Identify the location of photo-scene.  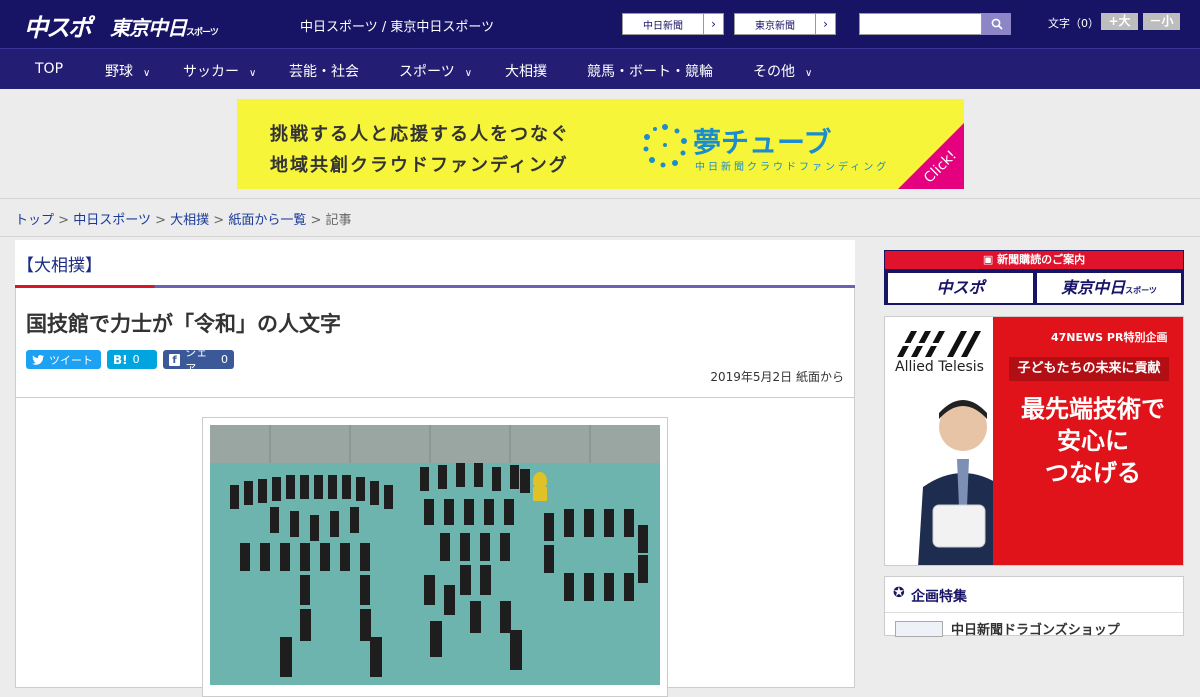
(435, 555).